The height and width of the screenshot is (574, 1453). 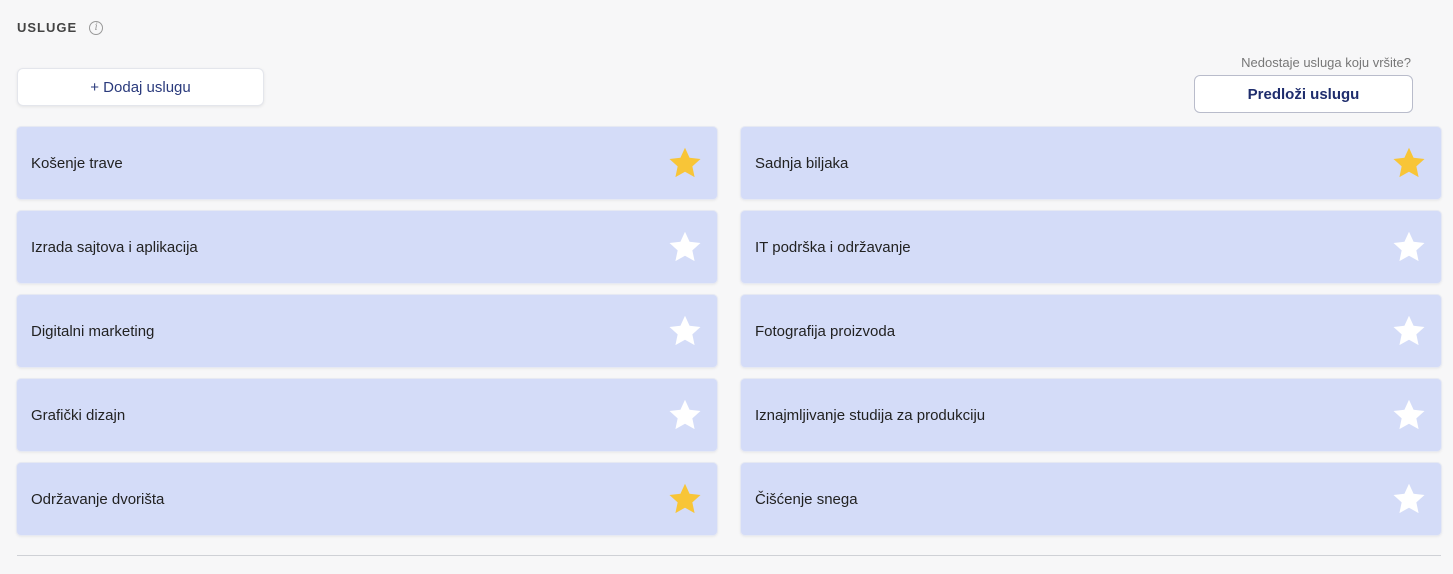 What do you see at coordinates (1303, 94) in the screenshot?
I see `suggest-service-button: Predloži uslugu` at bounding box center [1303, 94].